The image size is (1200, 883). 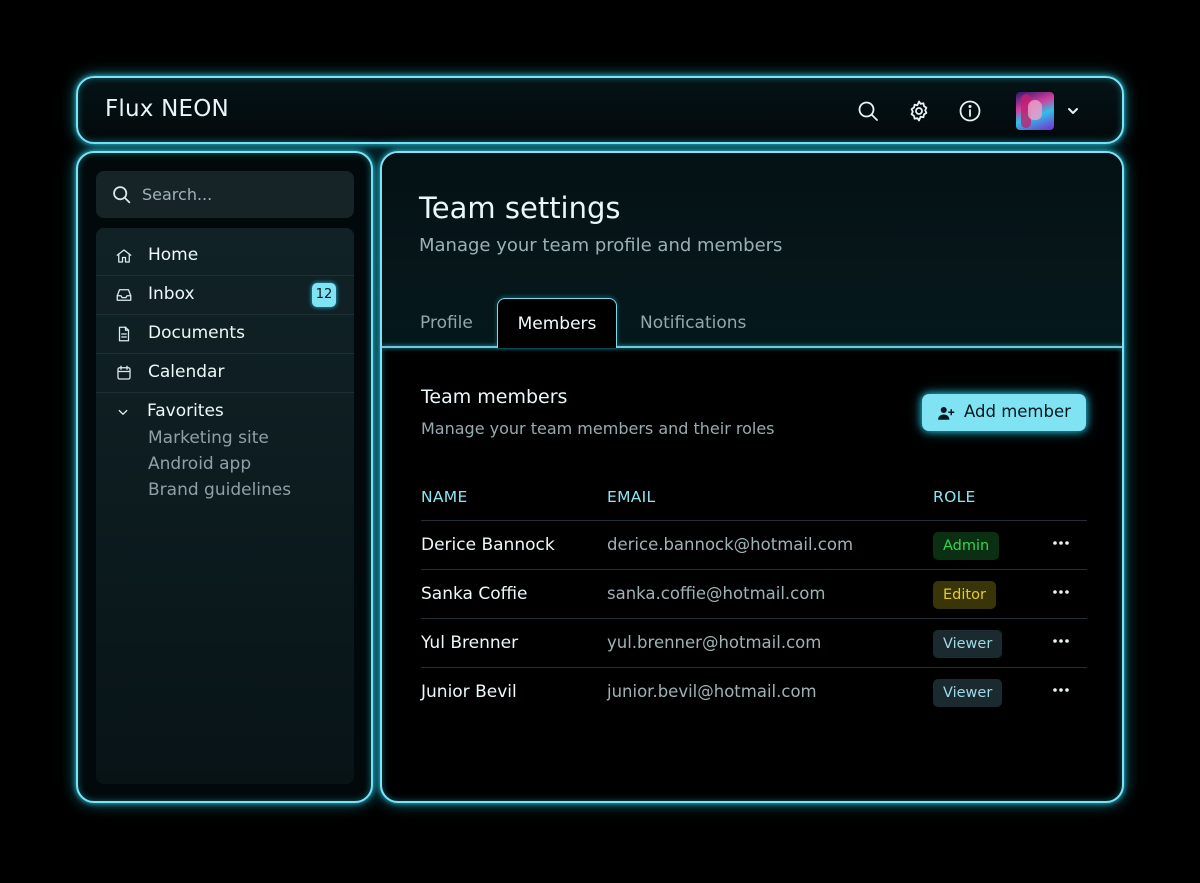 I want to click on avatar, so click(x=1035, y=111).